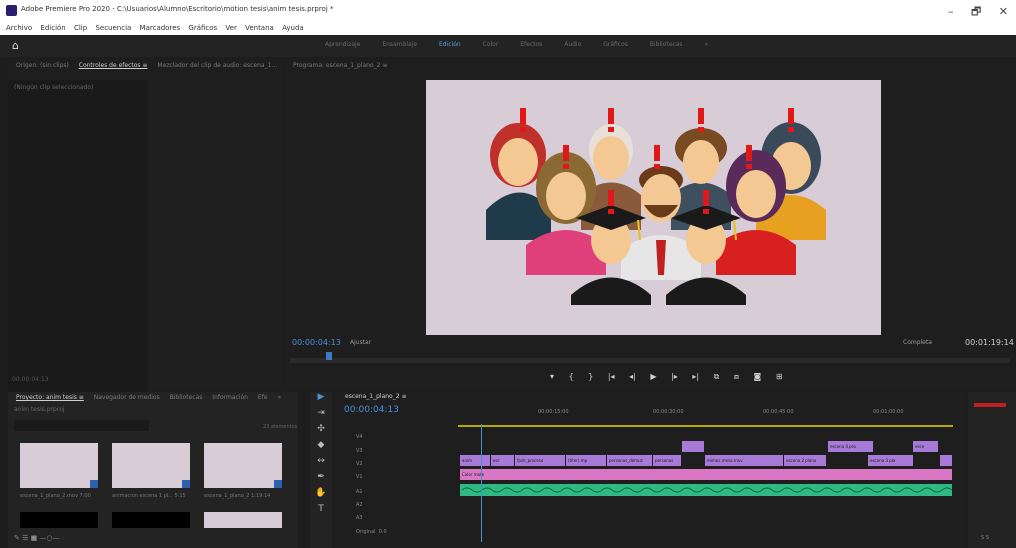  What do you see at coordinates (375, 396) in the screenshot?
I see `sequence-tab: escena_1_plano_2 ≡` at bounding box center [375, 396].